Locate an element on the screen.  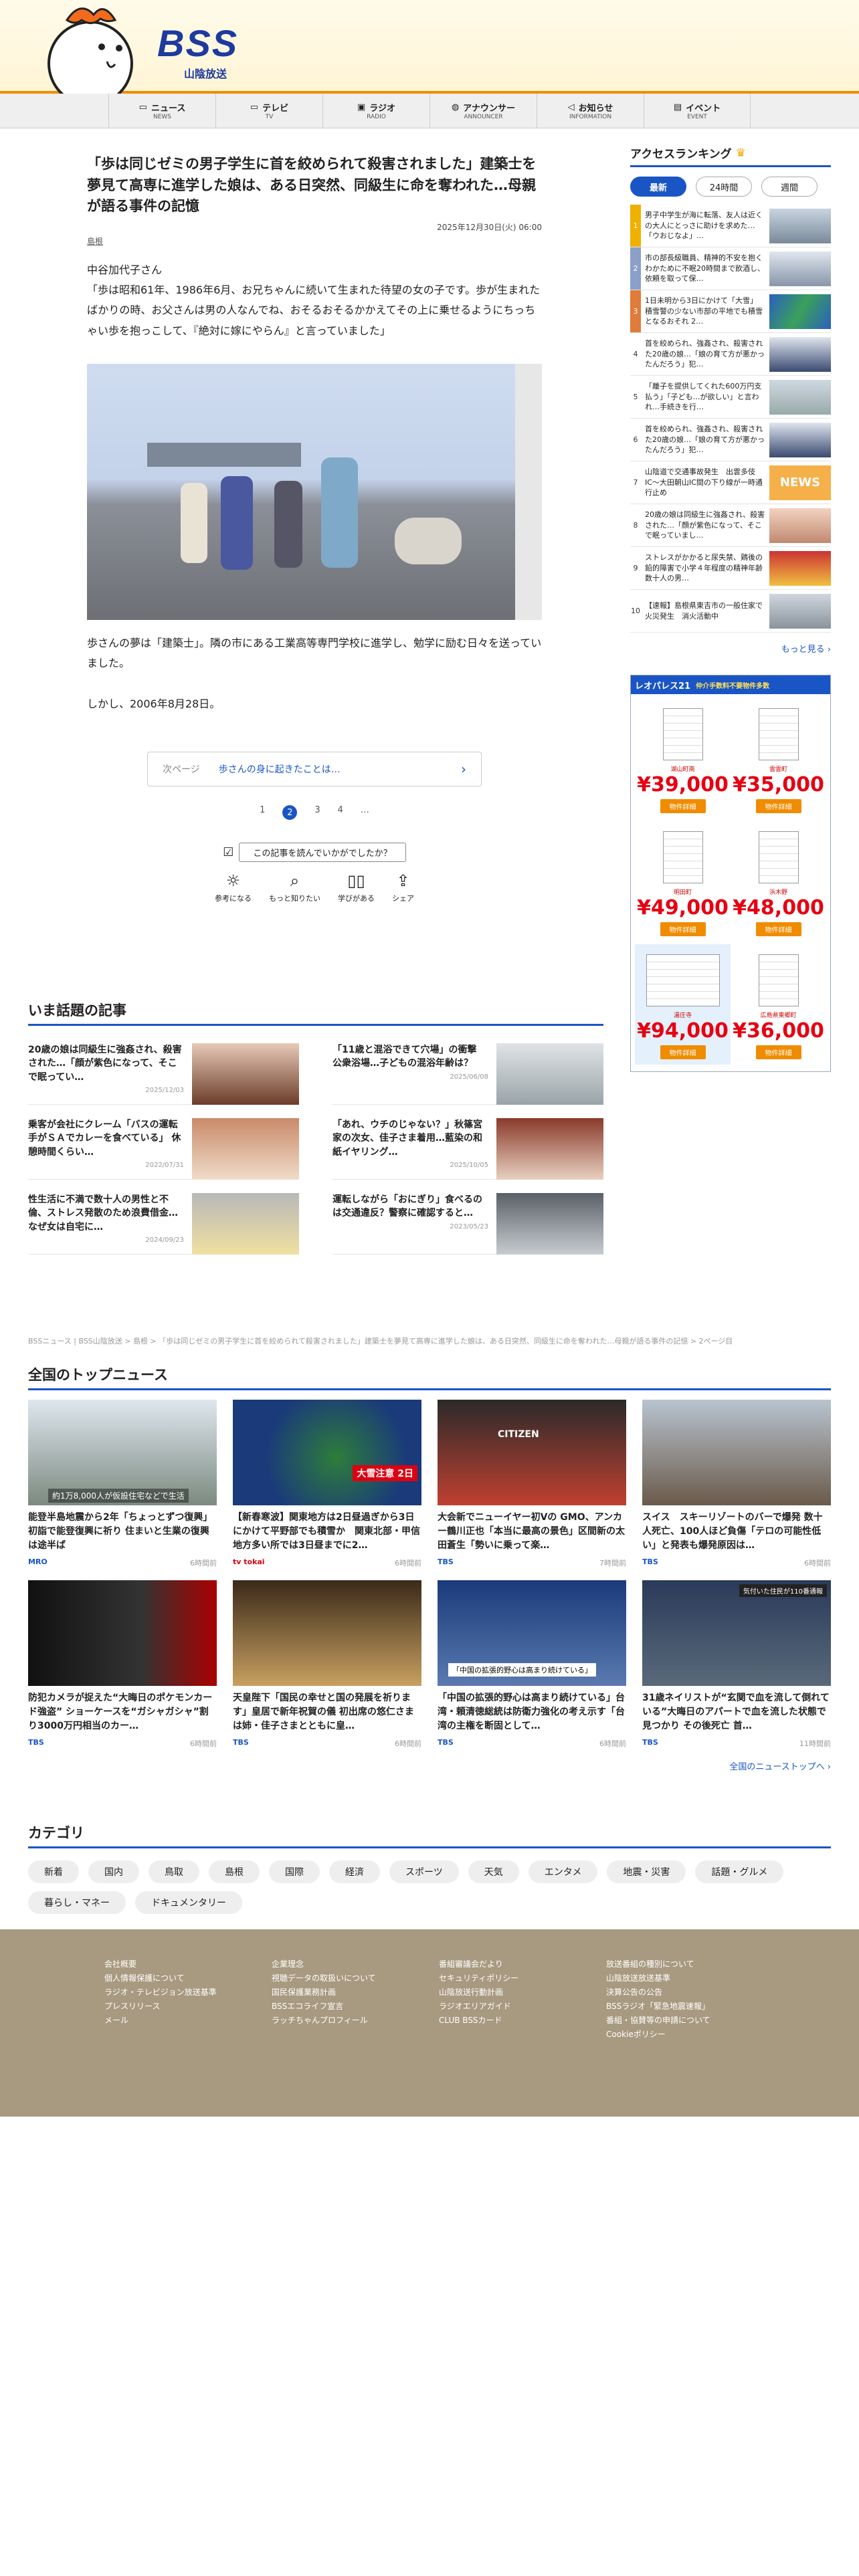
footer-link: プレスリリース is located at coordinates (188, 2007).